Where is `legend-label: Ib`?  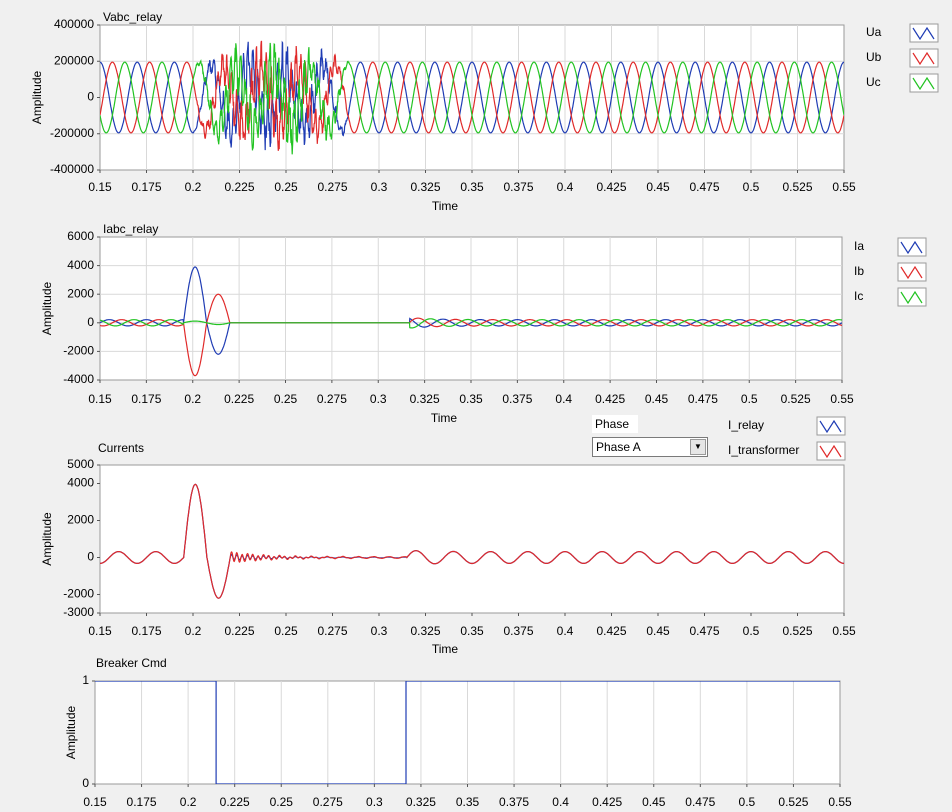
legend-label: Ib is located at coordinates (859, 271).